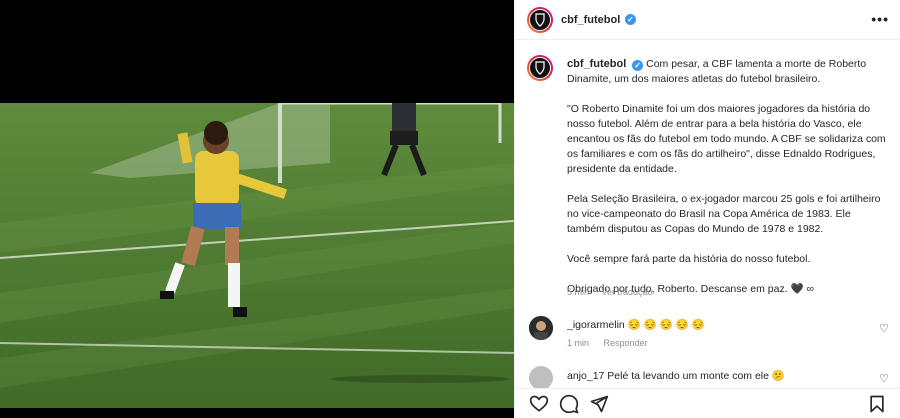 This screenshot has width=900, height=418. What do you see at coordinates (599, 404) in the screenshot?
I see `share-icon` at bounding box center [599, 404].